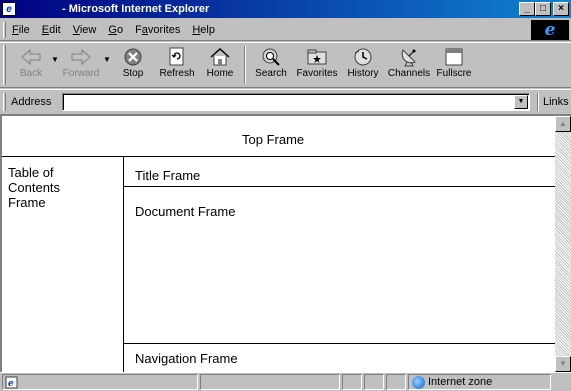  I want to click on forward-label: Forward, so click(81, 73).